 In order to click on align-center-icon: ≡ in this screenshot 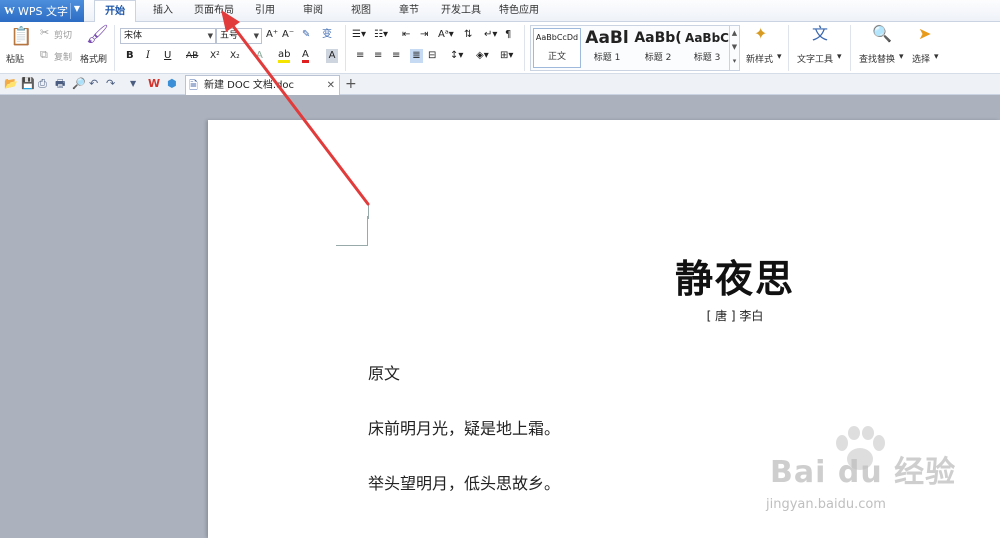, I will do `click(378, 56)`.